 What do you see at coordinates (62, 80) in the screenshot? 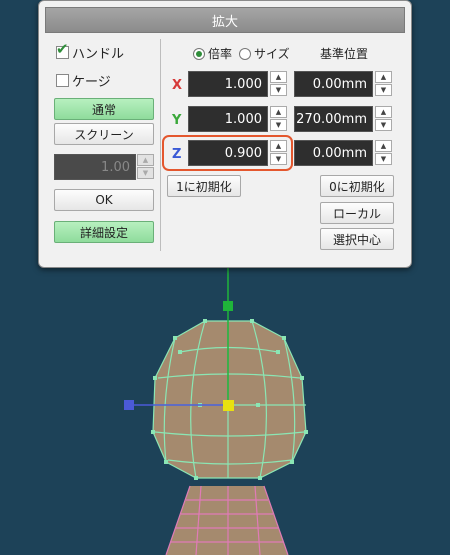
I see `cage-checkbox-box` at bounding box center [62, 80].